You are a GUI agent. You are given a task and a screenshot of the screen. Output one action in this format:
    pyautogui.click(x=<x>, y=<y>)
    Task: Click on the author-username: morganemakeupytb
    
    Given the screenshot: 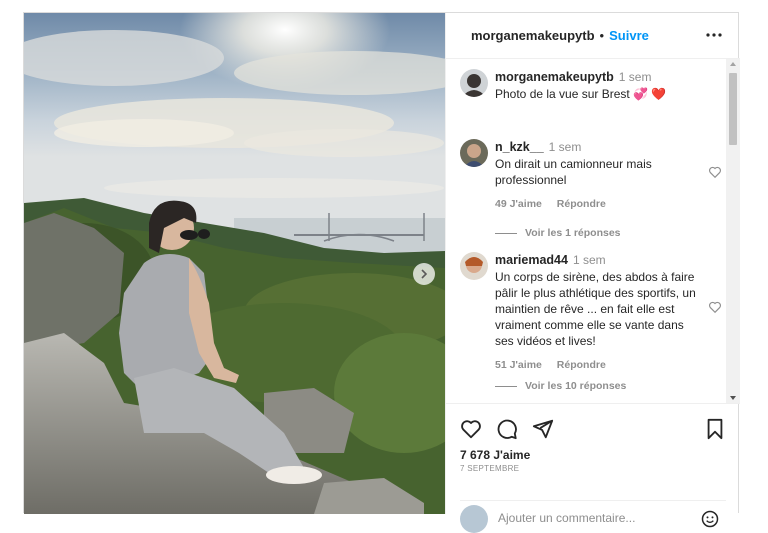 What is the action you would take?
    pyautogui.click(x=533, y=35)
    